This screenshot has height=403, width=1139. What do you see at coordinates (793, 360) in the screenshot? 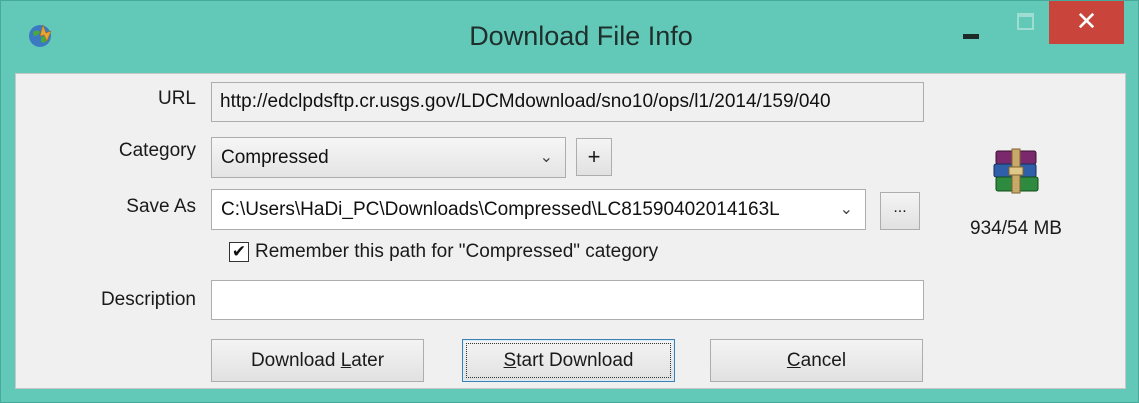
I see `cancel-accel: C` at bounding box center [793, 360].